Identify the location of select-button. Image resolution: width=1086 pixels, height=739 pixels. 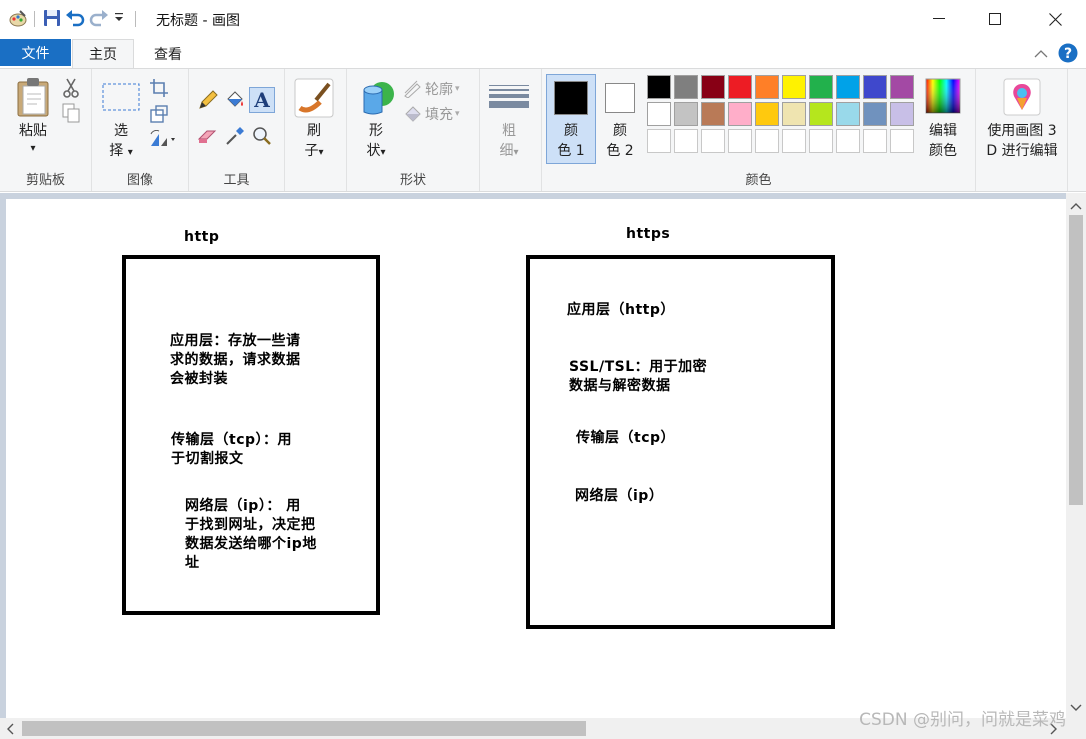
(121, 97).